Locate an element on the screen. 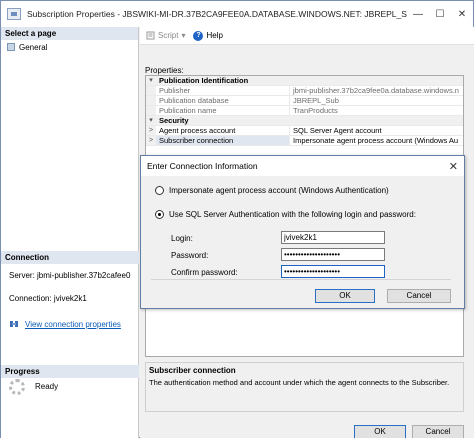 The height and width of the screenshot is (438, 474). progress-header: Progress is located at coordinates (70, 371).